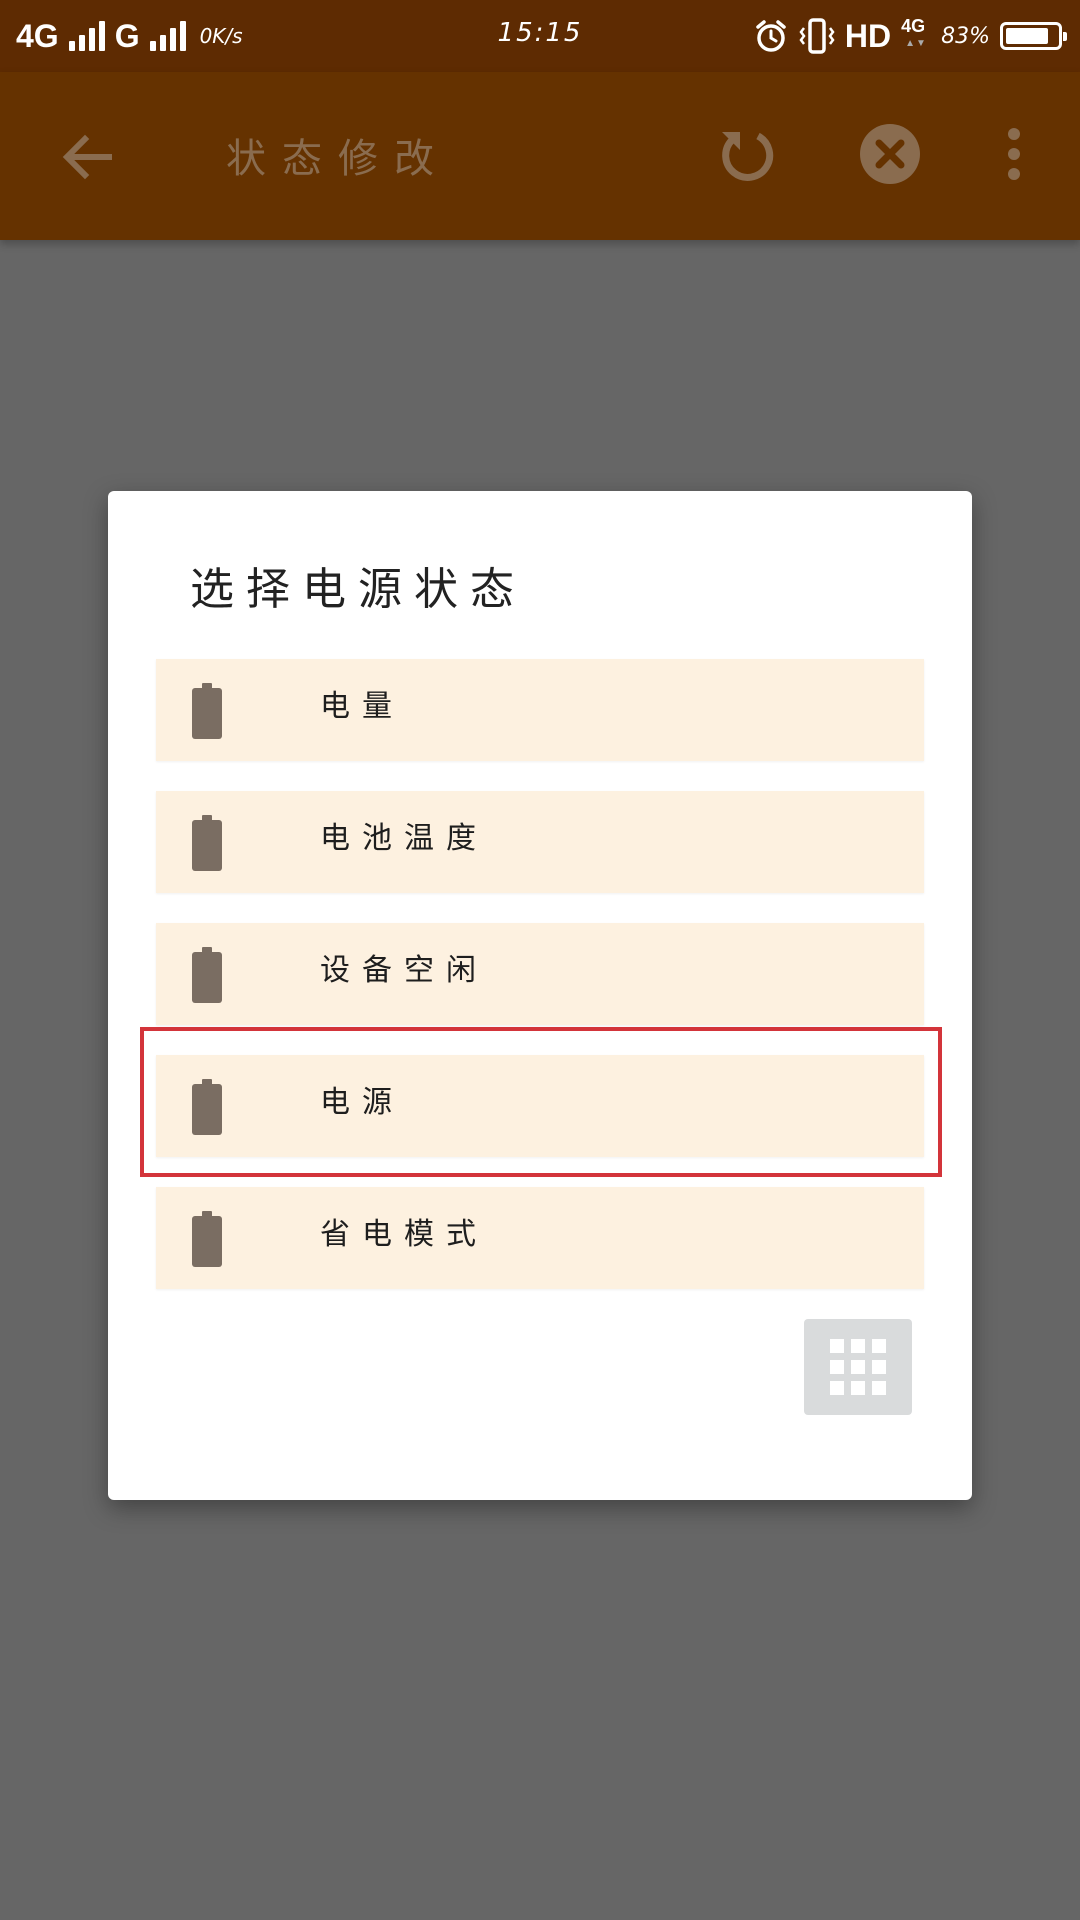 The width and height of the screenshot is (1080, 1920). What do you see at coordinates (404, 1234) in the screenshot?
I see `option-label: 省电模式` at bounding box center [404, 1234].